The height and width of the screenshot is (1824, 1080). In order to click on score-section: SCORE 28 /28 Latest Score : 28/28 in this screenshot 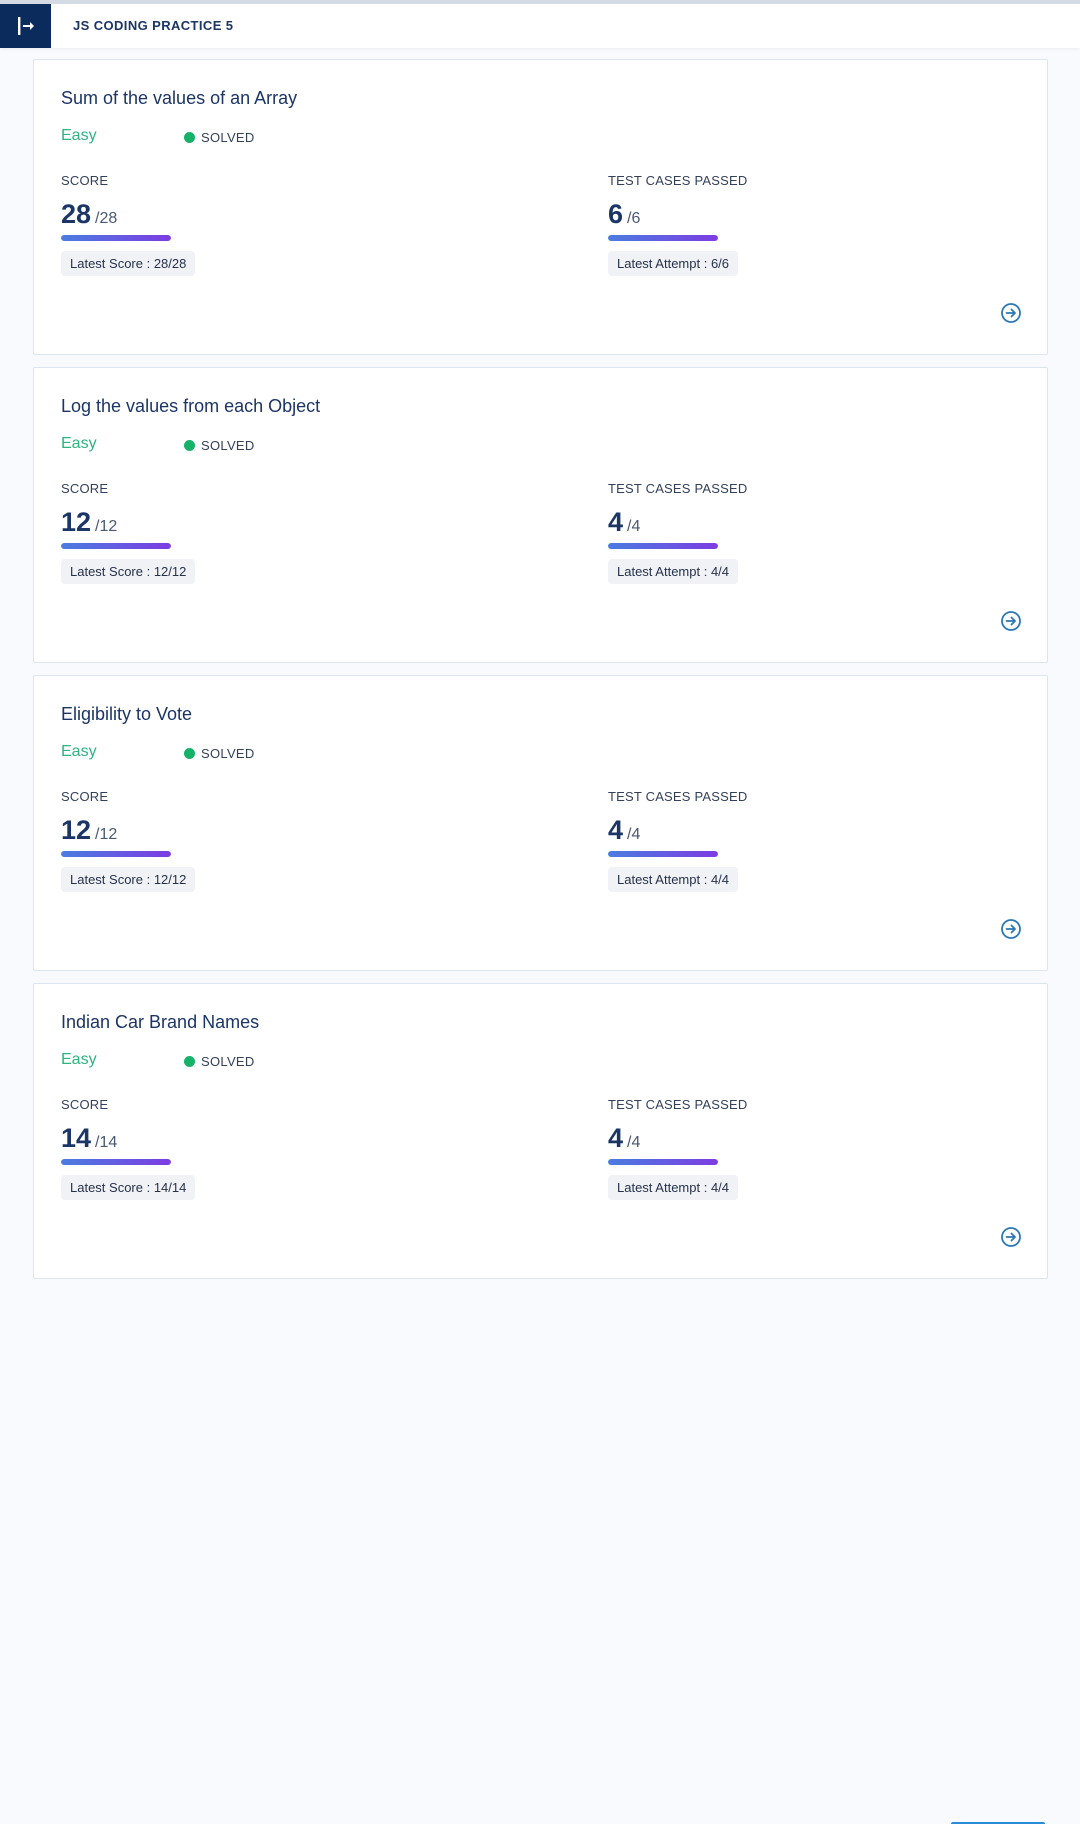, I will do `click(191, 224)`.